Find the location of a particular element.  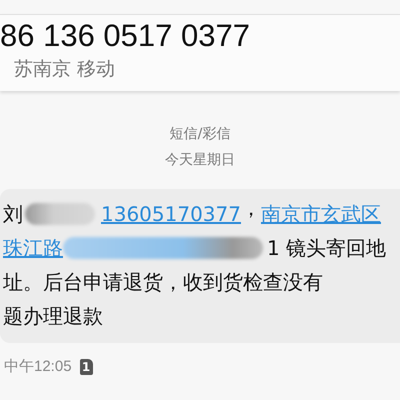

message-link: 13605170377 is located at coordinates (171, 214).